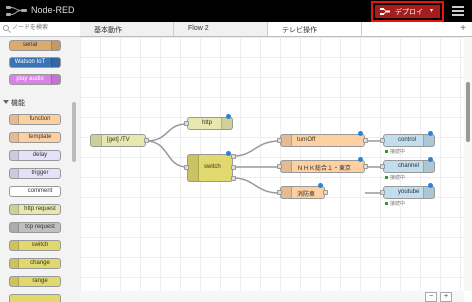 This screenshot has width=472, height=302. What do you see at coordinates (35, 119) in the screenshot?
I see `palette-node-function: function` at bounding box center [35, 119].